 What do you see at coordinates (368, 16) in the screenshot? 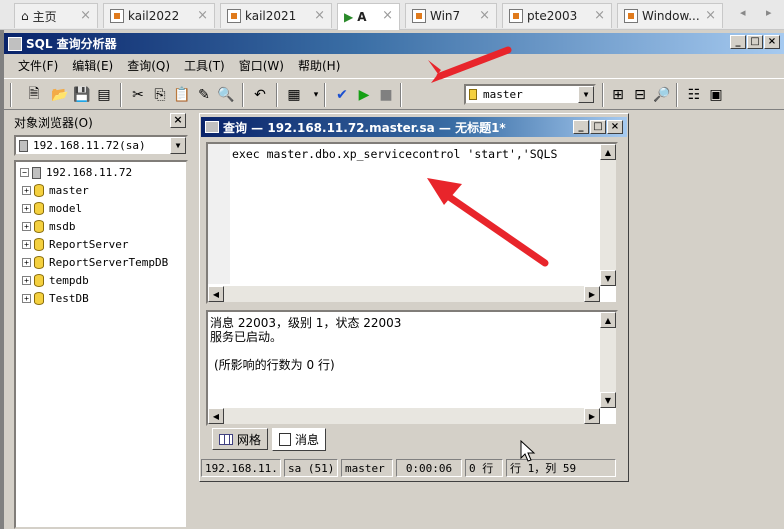
I see `tab-a: ▶ A ×` at bounding box center [368, 16].